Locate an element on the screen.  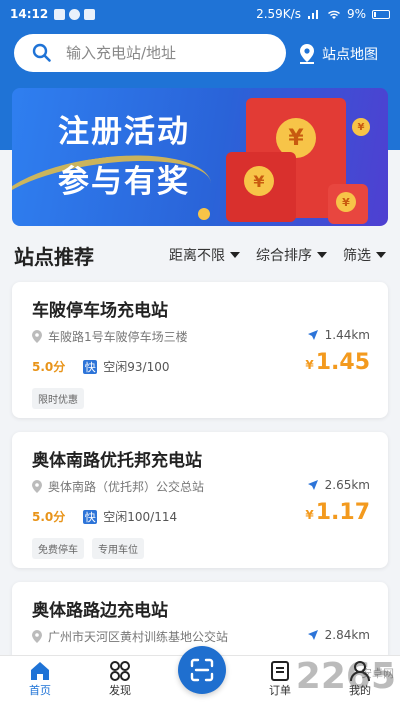
scan-icon is located at coordinates (202, 670).